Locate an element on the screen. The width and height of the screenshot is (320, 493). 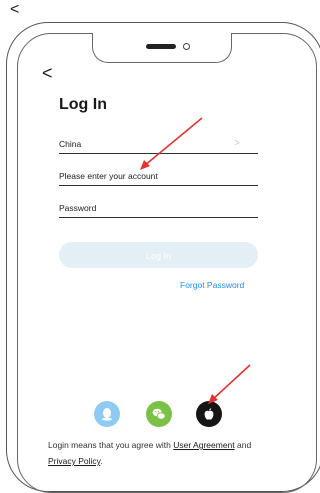
password-input: Password is located at coordinates (158, 208).